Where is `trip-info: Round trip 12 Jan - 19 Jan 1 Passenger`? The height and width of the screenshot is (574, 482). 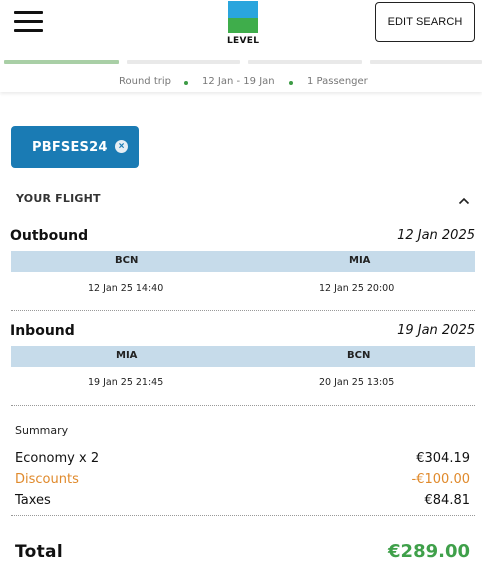 trip-info: Round trip 12 Jan - 19 Jan 1 Passenger is located at coordinates (241, 83).